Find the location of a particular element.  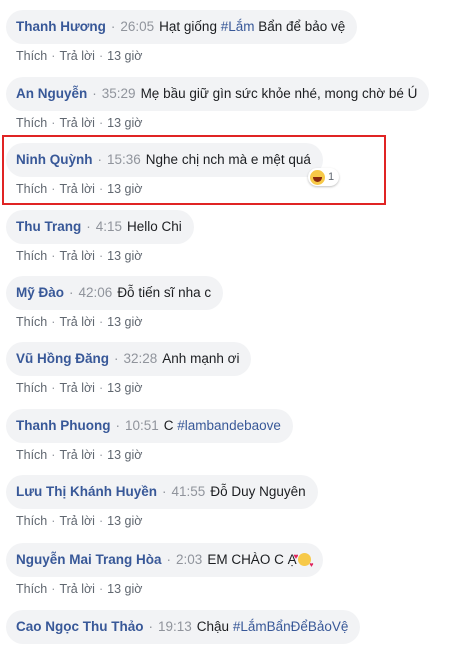

reaction-count: 1 is located at coordinates (331, 177).